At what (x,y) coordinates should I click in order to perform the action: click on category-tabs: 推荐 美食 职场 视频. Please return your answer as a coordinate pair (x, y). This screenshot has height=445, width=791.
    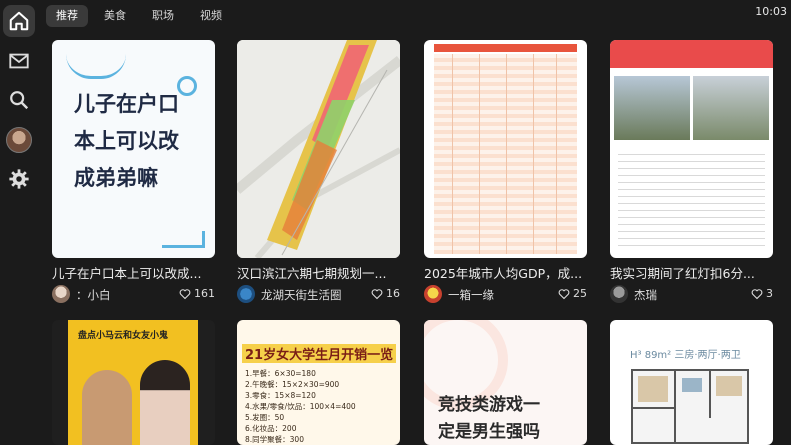
    Looking at the image, I should click on (139, 16).